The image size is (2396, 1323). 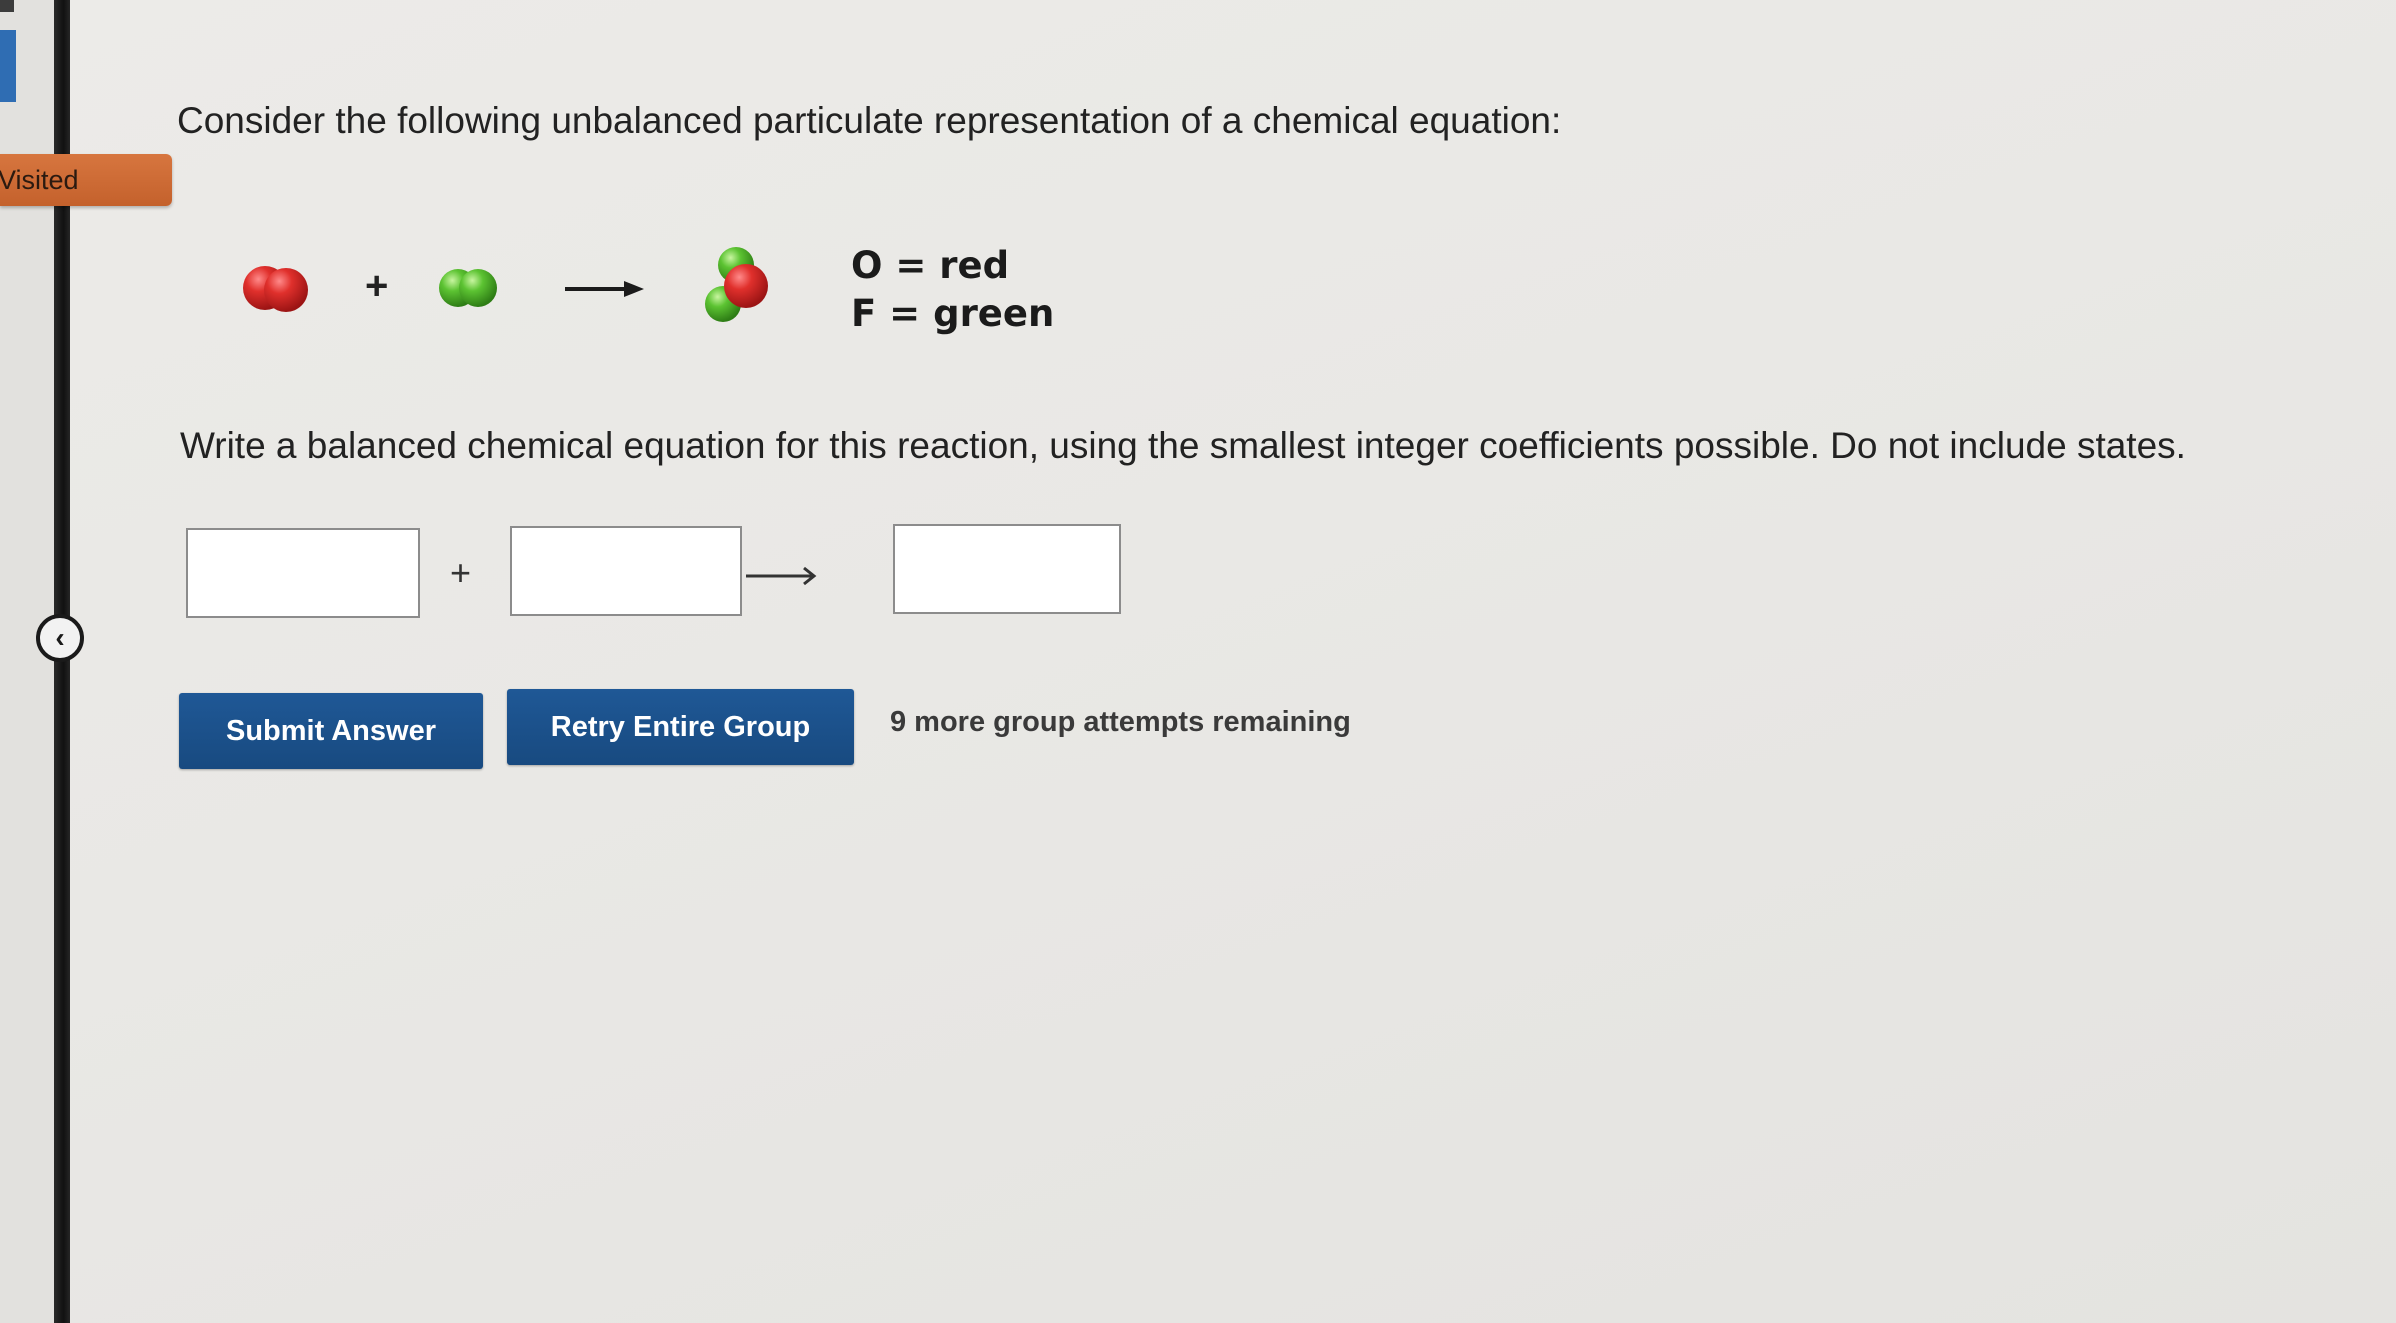 What do you see at coordinates (930, 265) in the screenshot?
I see `legend-oxygen: O = red` at bounding box center [930, 265].